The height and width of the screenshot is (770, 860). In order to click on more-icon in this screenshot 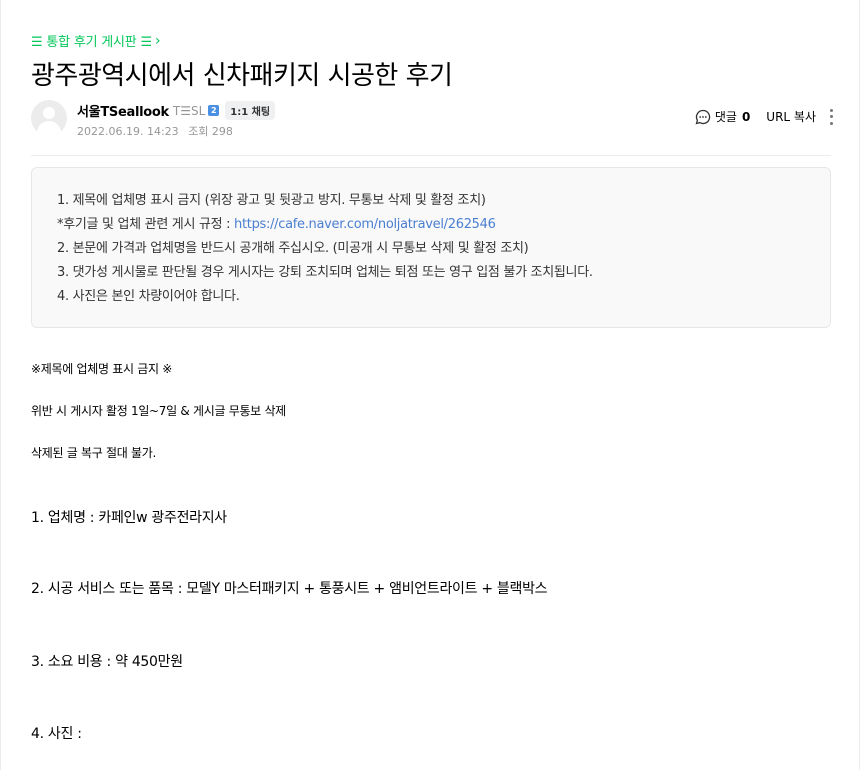, I will do `click(831, 116)`.